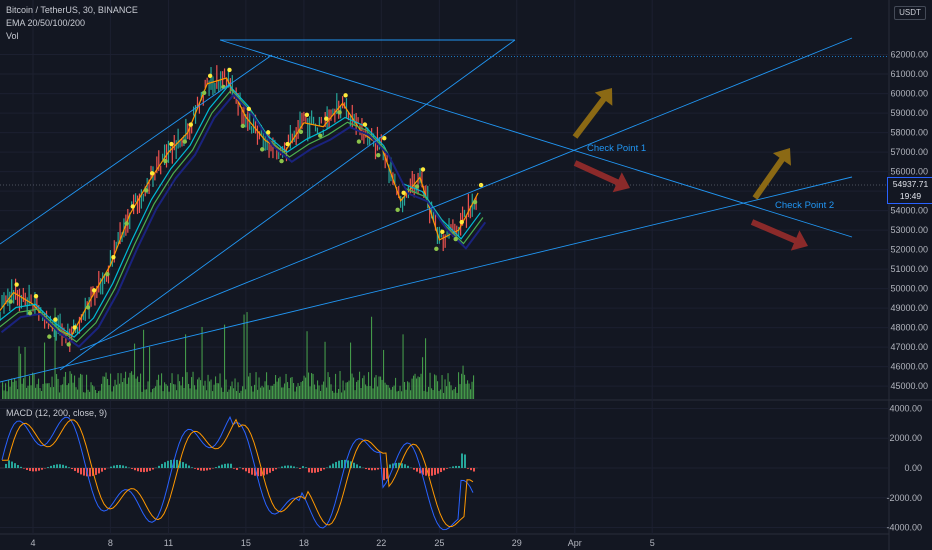  Describe the element at coordinates (909, 308) in the screenshot. I see `price-tick-label: 49000.00` at that location.